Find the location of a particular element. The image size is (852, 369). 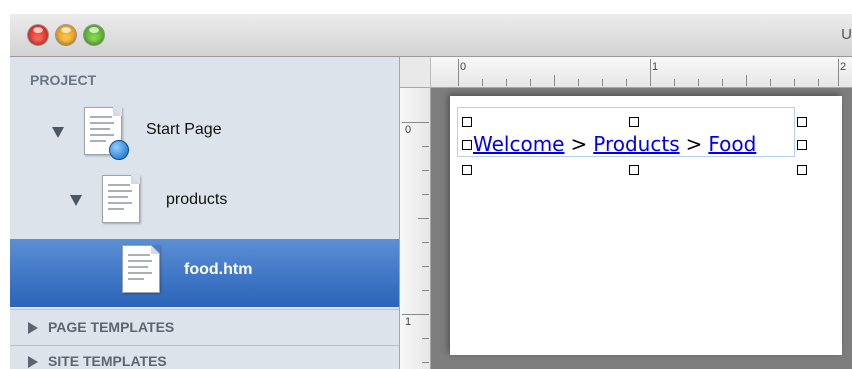

project-header: PROJECT is located at coordinates (63, 80).